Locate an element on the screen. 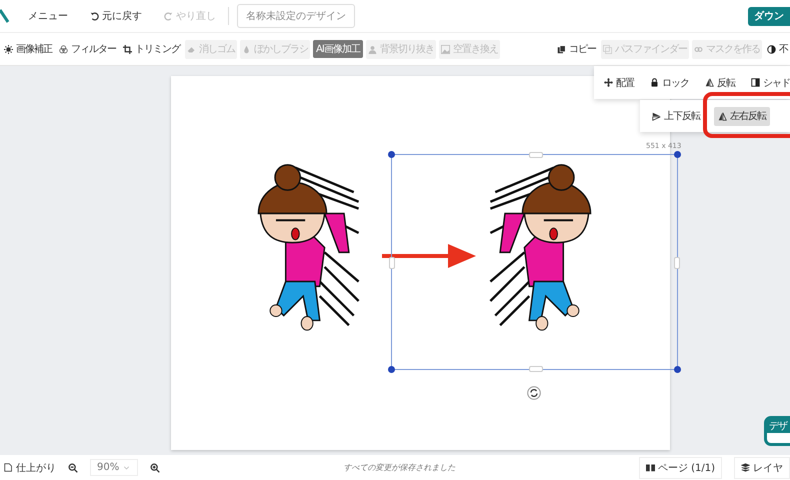 The height and width of the screenshot is (480, 790). redo-icon is located at coordinates (168, 16).